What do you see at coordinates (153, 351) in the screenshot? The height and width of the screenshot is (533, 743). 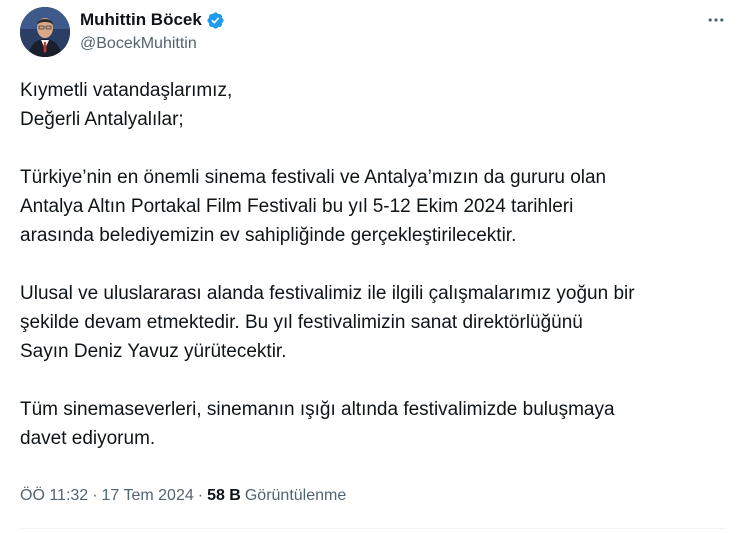 I see `tweet-line: Sayın Deniz Yavuz yürütecektir.` at bounding box center [153, 351].